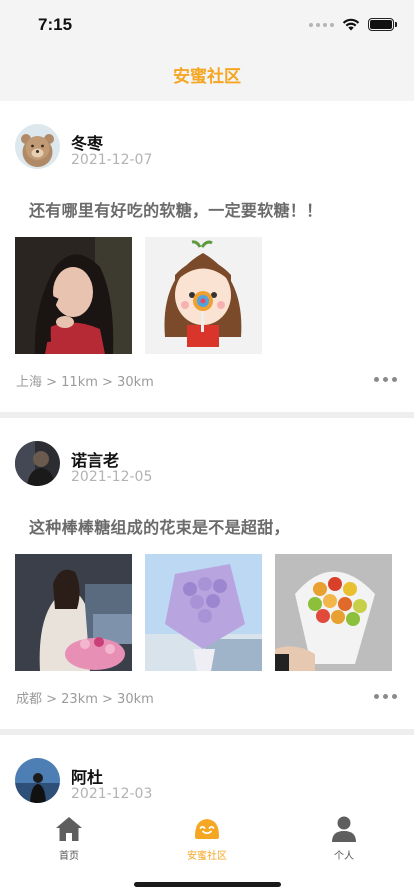  I want to click on post-card: 阿杜 2021-12-03, so click(207, 771).